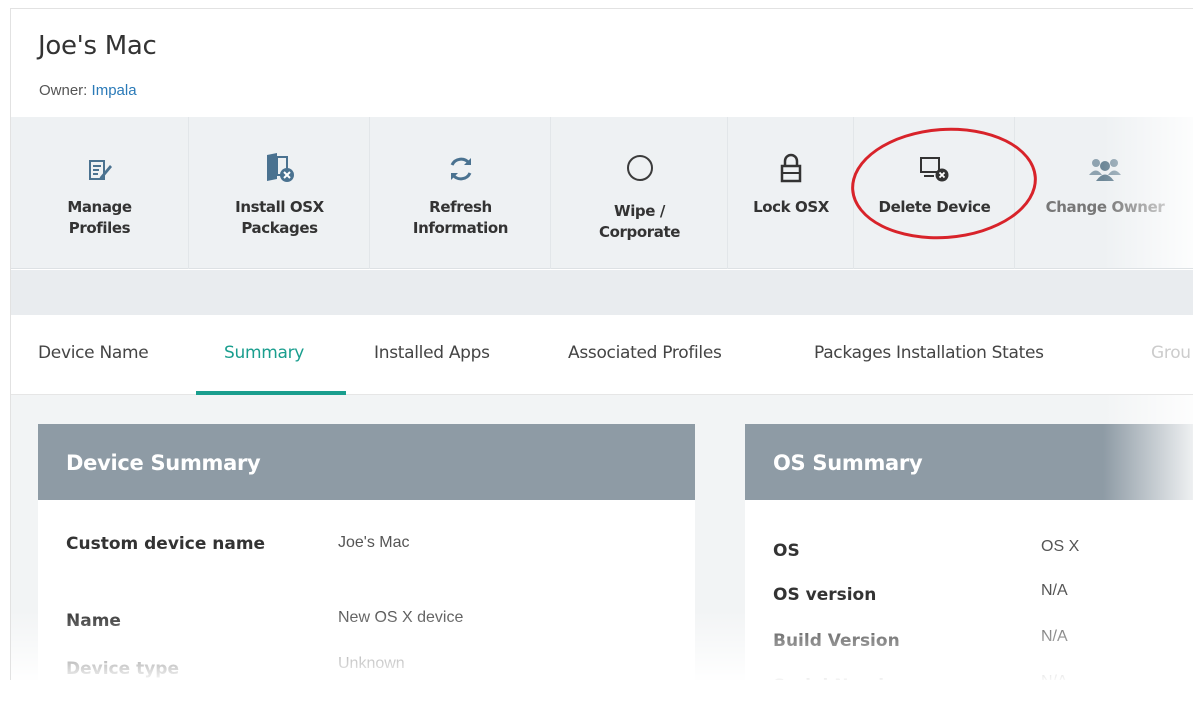  Describe the element at coordinates (841, 675) in the screenshot. I see `serial-number-label: Serial Number` at that location.